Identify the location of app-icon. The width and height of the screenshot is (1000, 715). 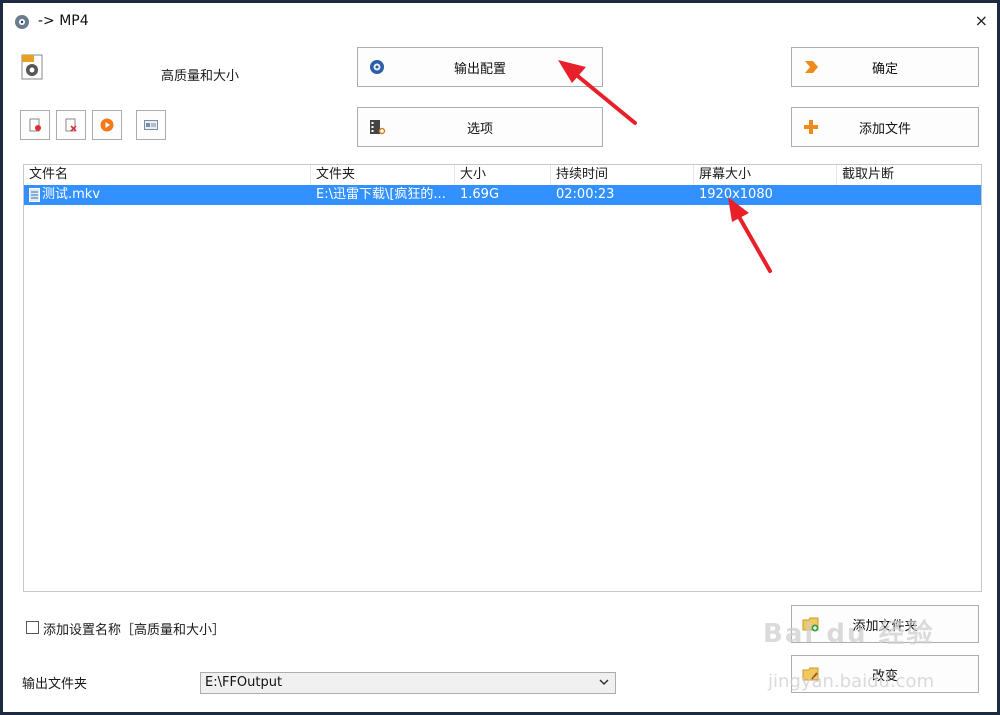
(22, 22).